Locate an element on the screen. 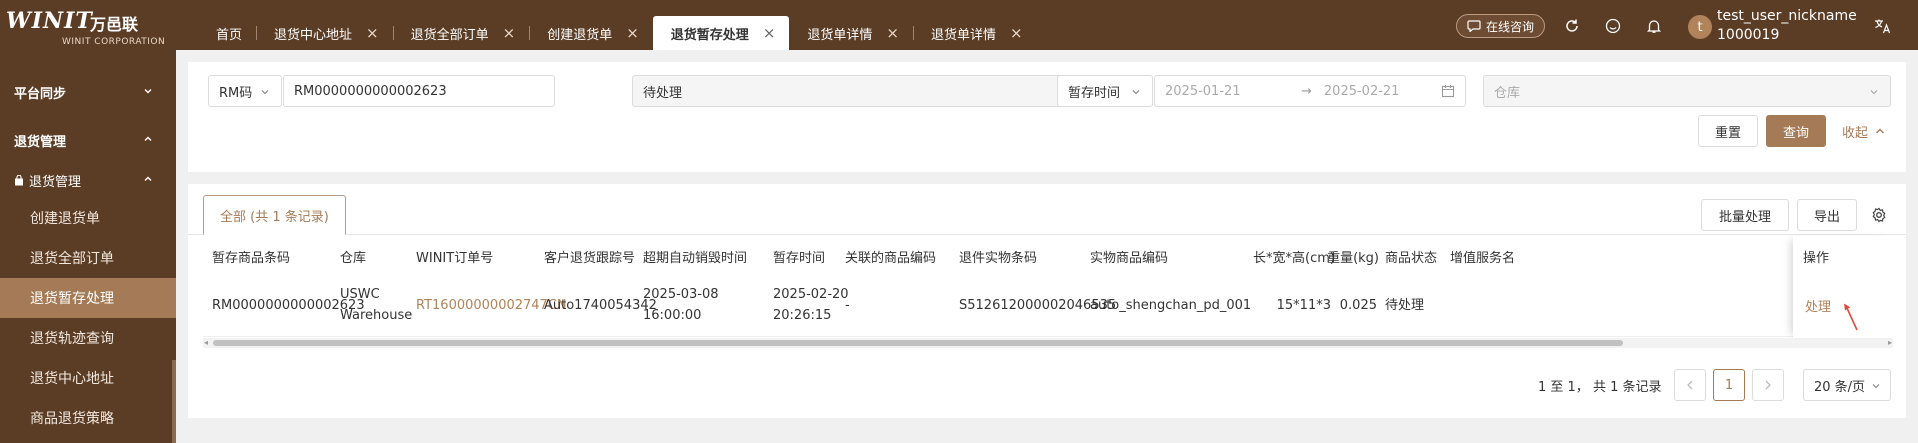 This screenshot has width=1918, height=443. tab-return-center-address: 退货中心地址 × is located at coordinates (324, 33).